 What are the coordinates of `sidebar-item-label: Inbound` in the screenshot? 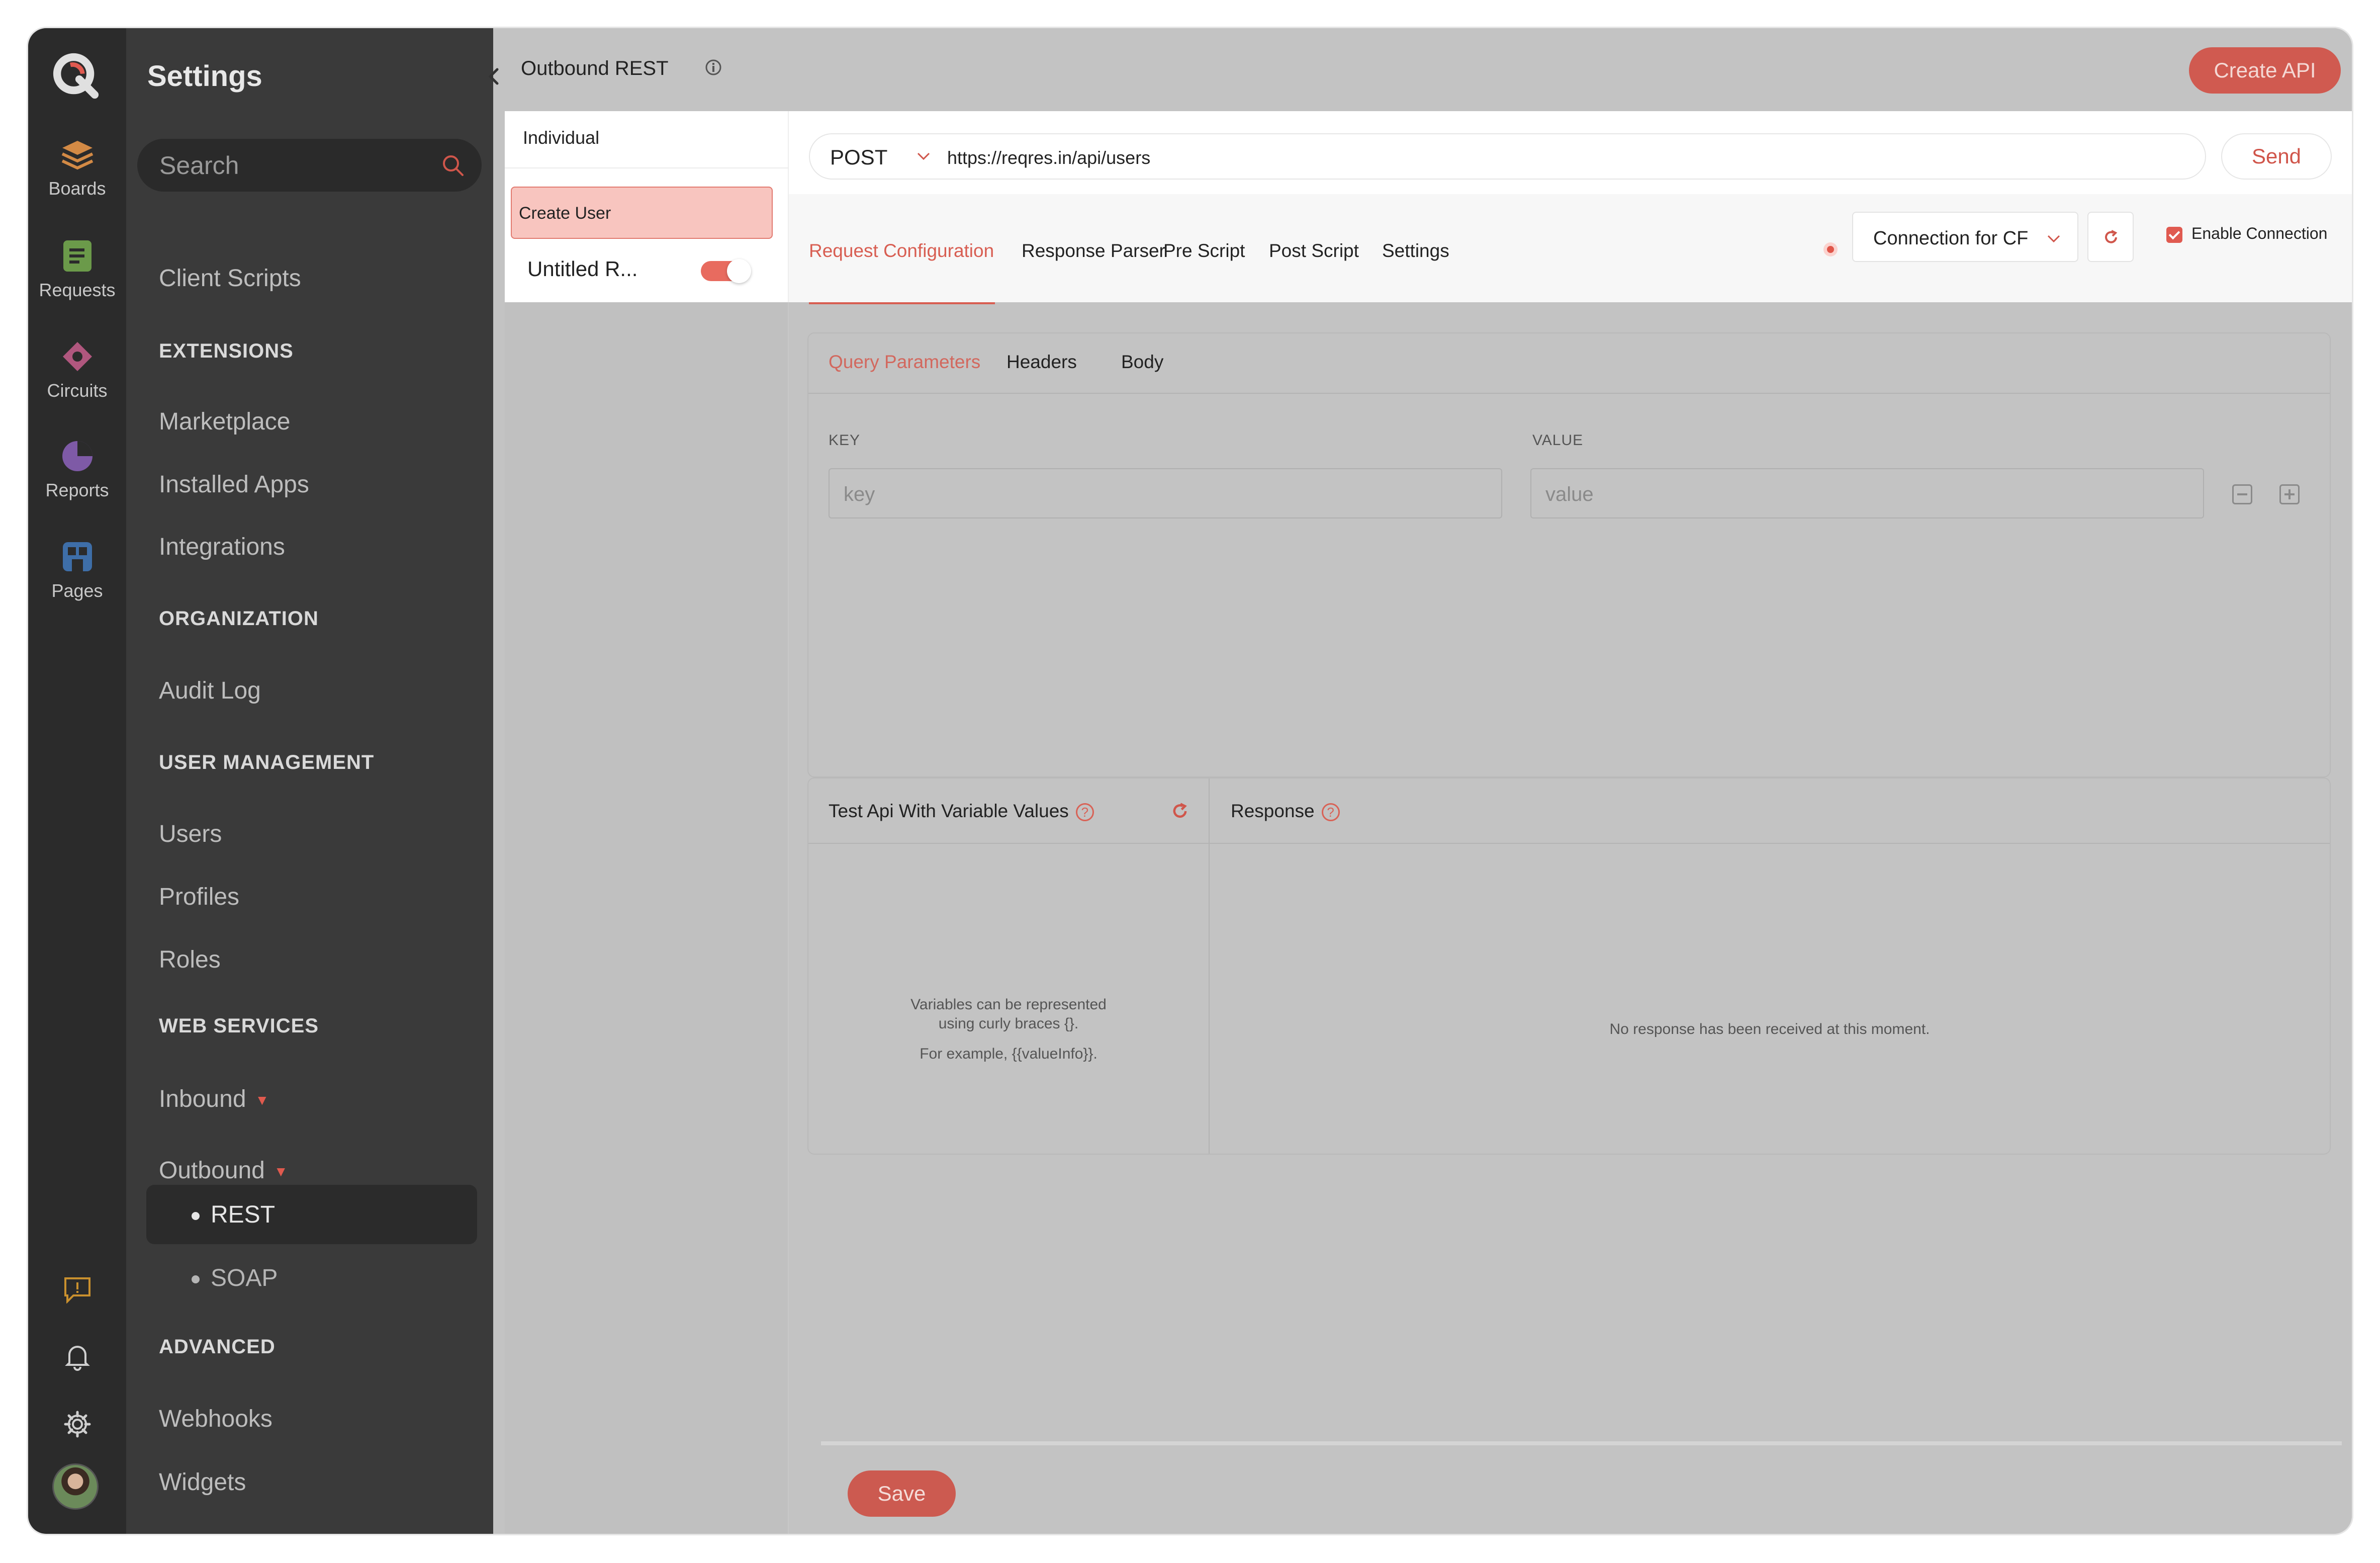 It's located at (202, 1099).